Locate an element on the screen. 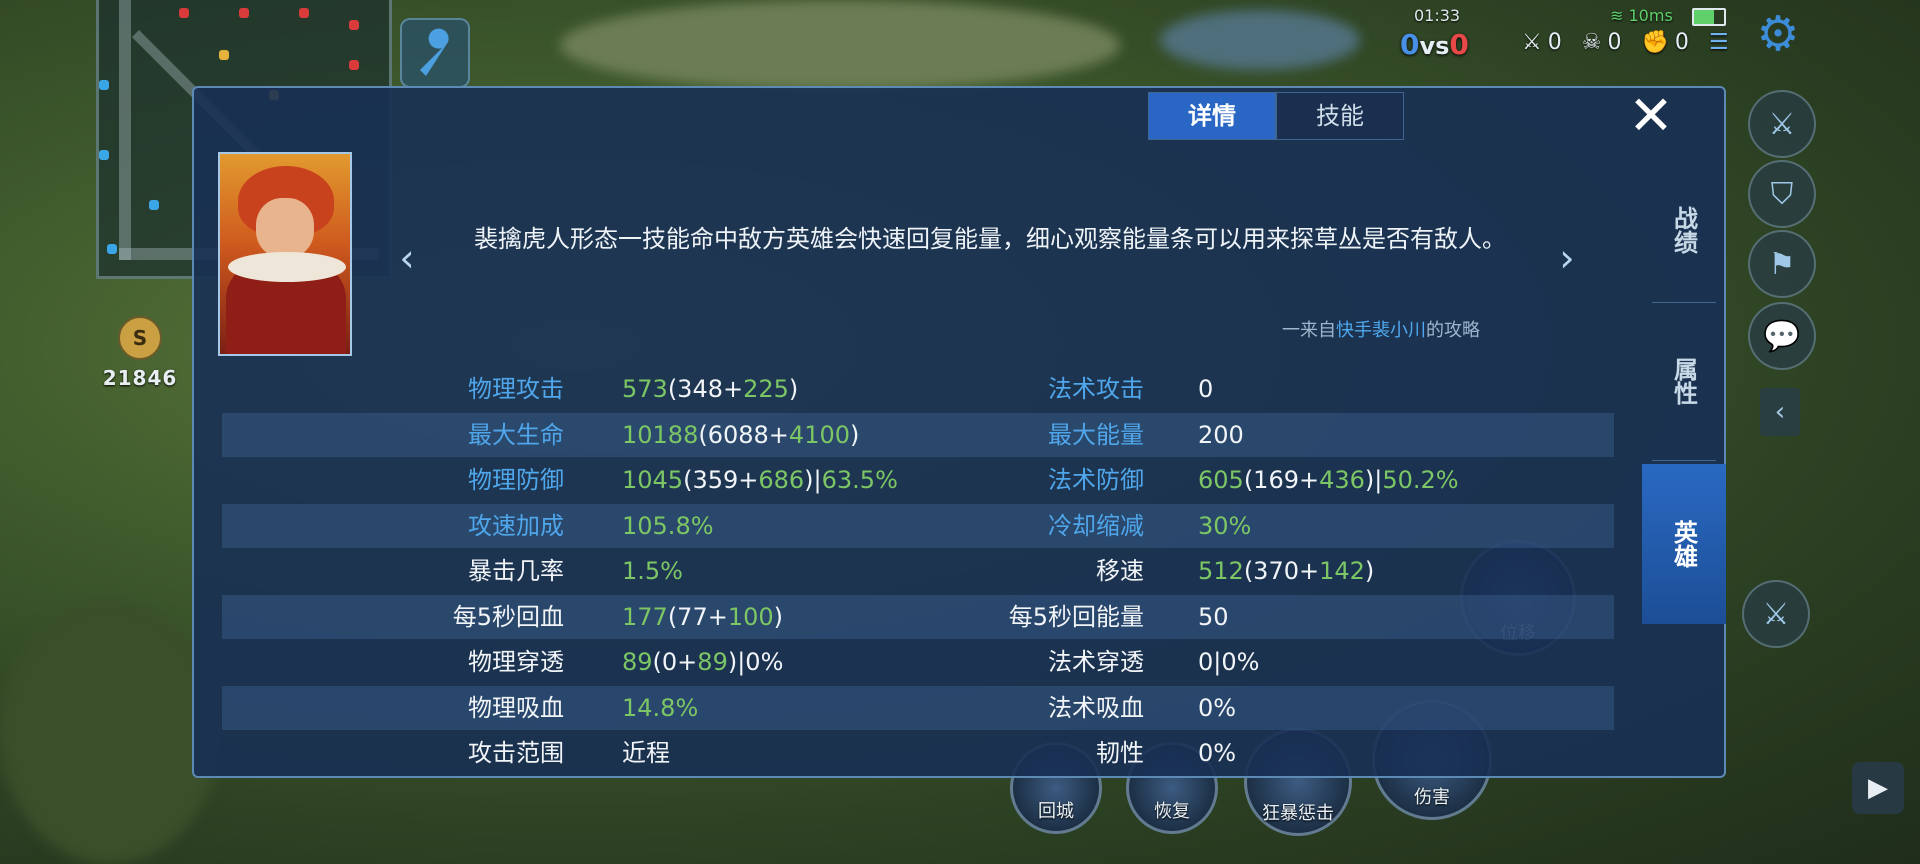 This screenshot has height=864, width=1920. stat-row: 攻速加成 105.8% 冷却缩减 30% is located at coordinates (918, 525).